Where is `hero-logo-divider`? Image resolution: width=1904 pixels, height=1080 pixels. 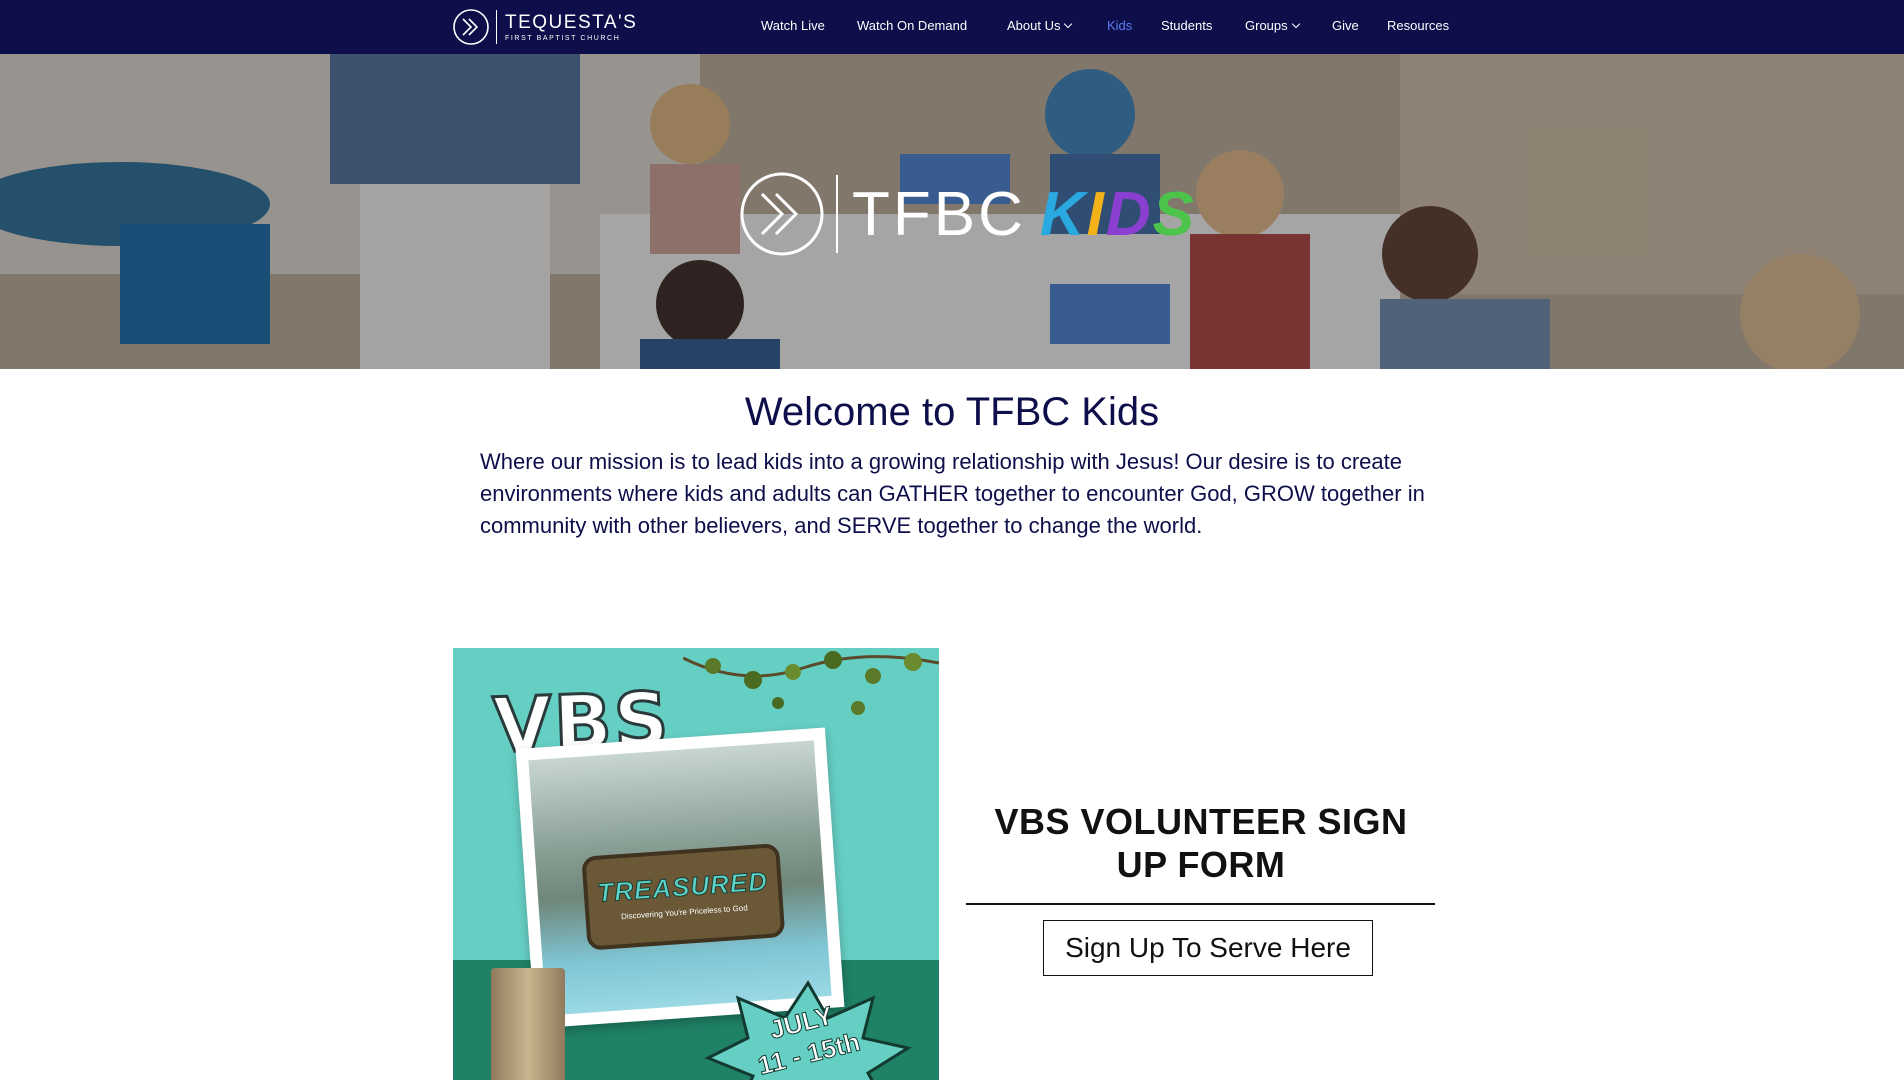 hero-logo-divider is located at coordinates (837, 214).